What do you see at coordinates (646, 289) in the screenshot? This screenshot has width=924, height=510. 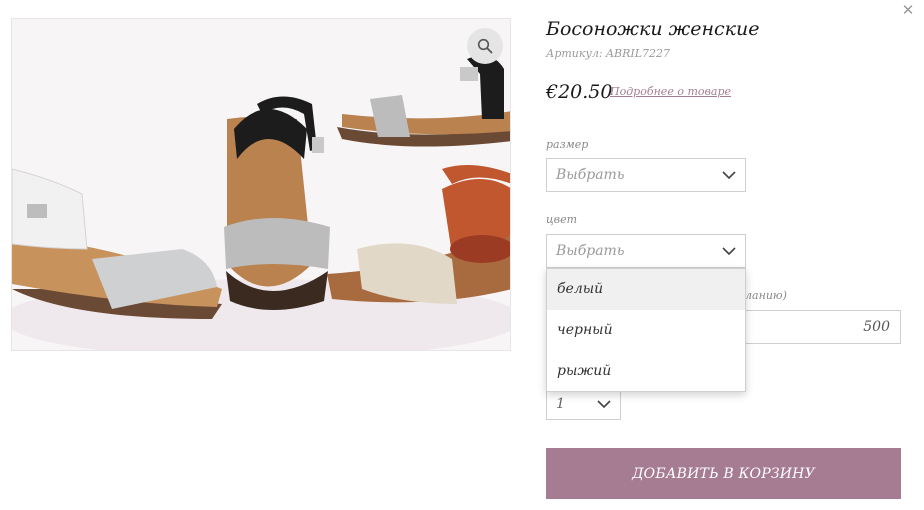 I see `color-option-white: белый` at bounding box center [646, 289].